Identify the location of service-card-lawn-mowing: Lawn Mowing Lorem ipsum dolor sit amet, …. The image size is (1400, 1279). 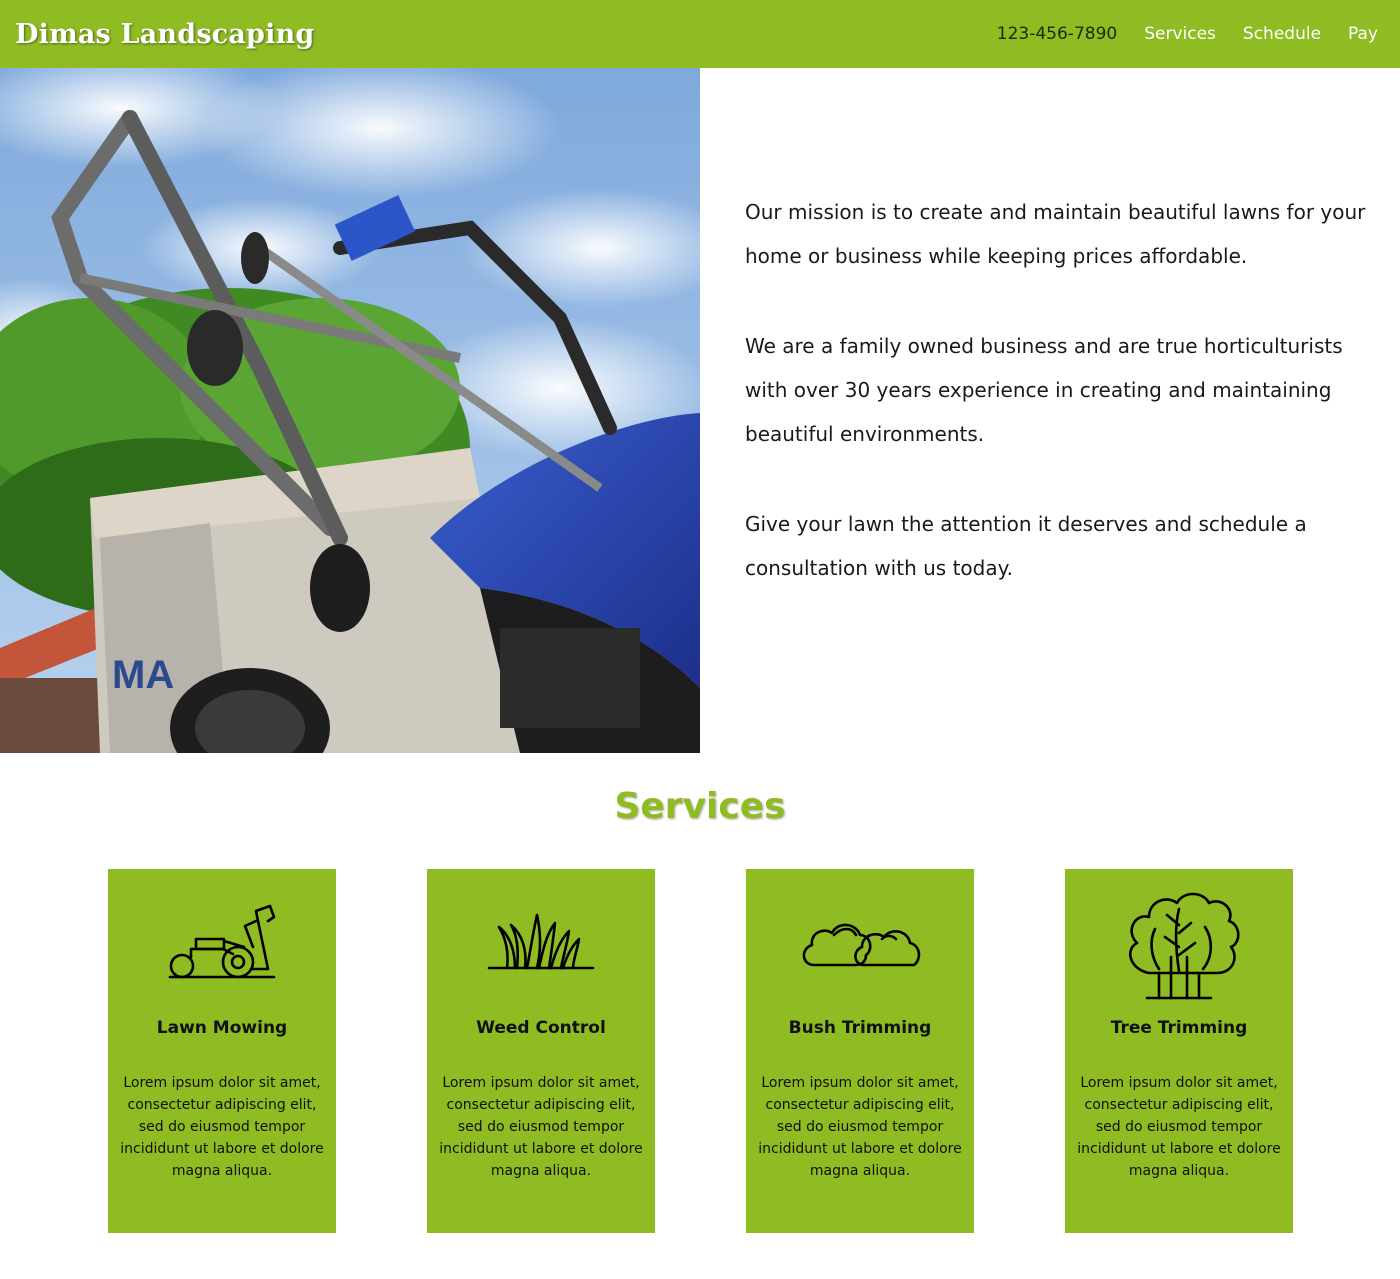
(222, 1051).